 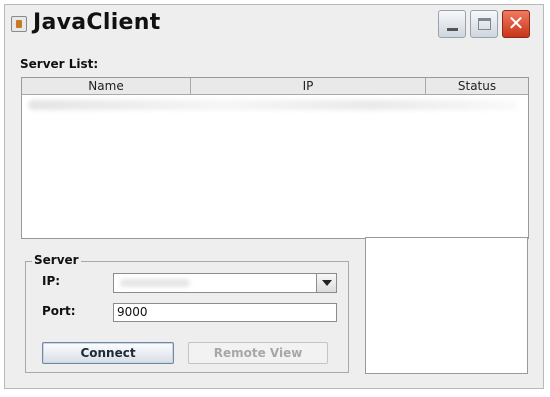 What do you see at coordinates (51, 281) in the screenshot?
I see `ip-label: IP:` at bounding box center [51, 281].